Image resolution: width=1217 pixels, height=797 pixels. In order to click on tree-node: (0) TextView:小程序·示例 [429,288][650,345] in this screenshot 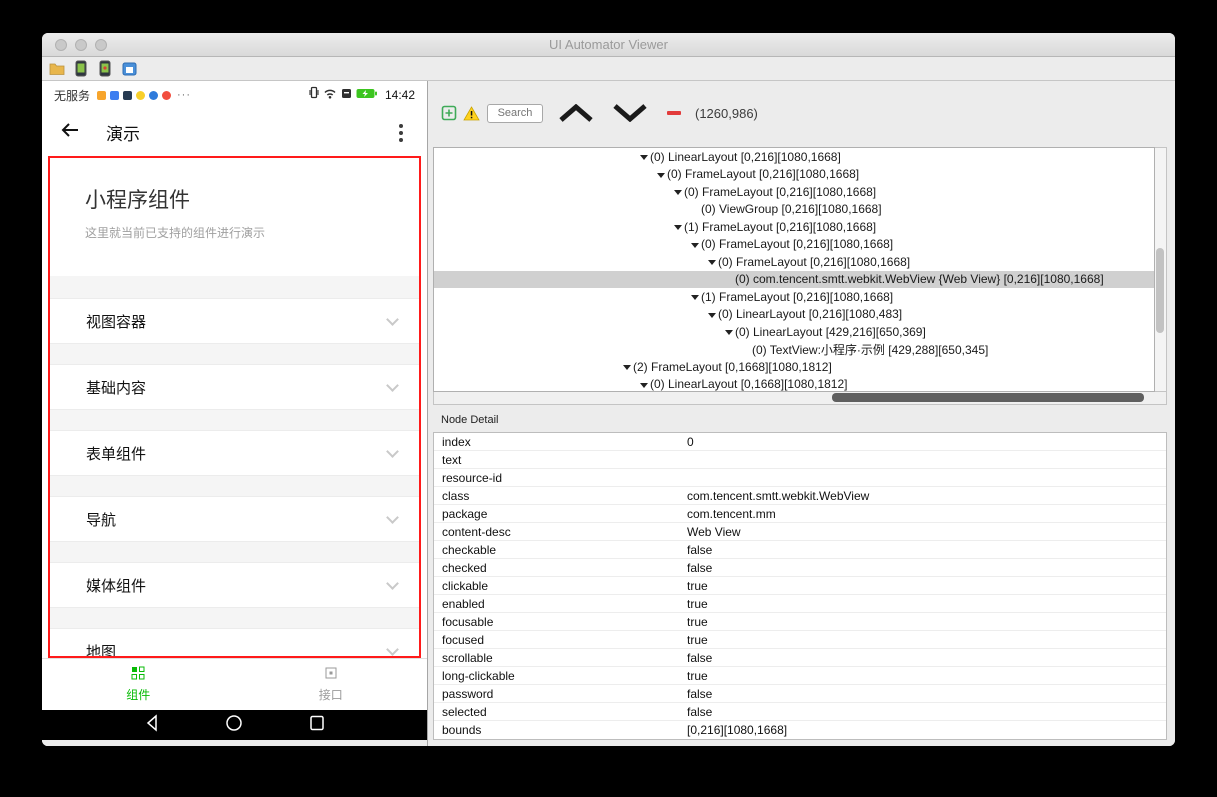, I will do `click(794, 350)`.